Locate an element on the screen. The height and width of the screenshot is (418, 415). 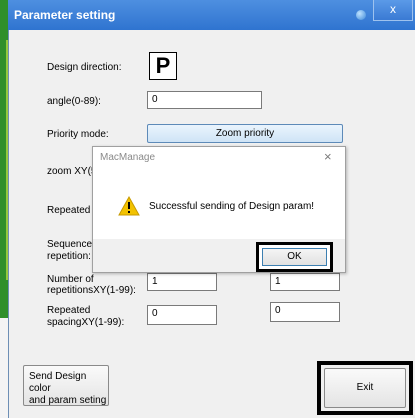
repetitions-x-input: 1 is located at coordinates (182, 282).